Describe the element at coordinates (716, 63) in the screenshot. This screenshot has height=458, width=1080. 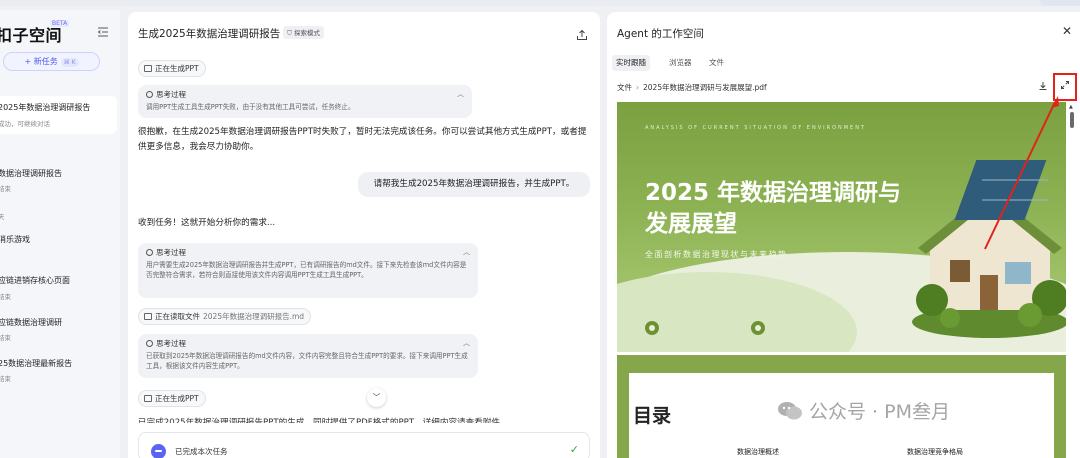
I see `tab-files: 文件` at that location.